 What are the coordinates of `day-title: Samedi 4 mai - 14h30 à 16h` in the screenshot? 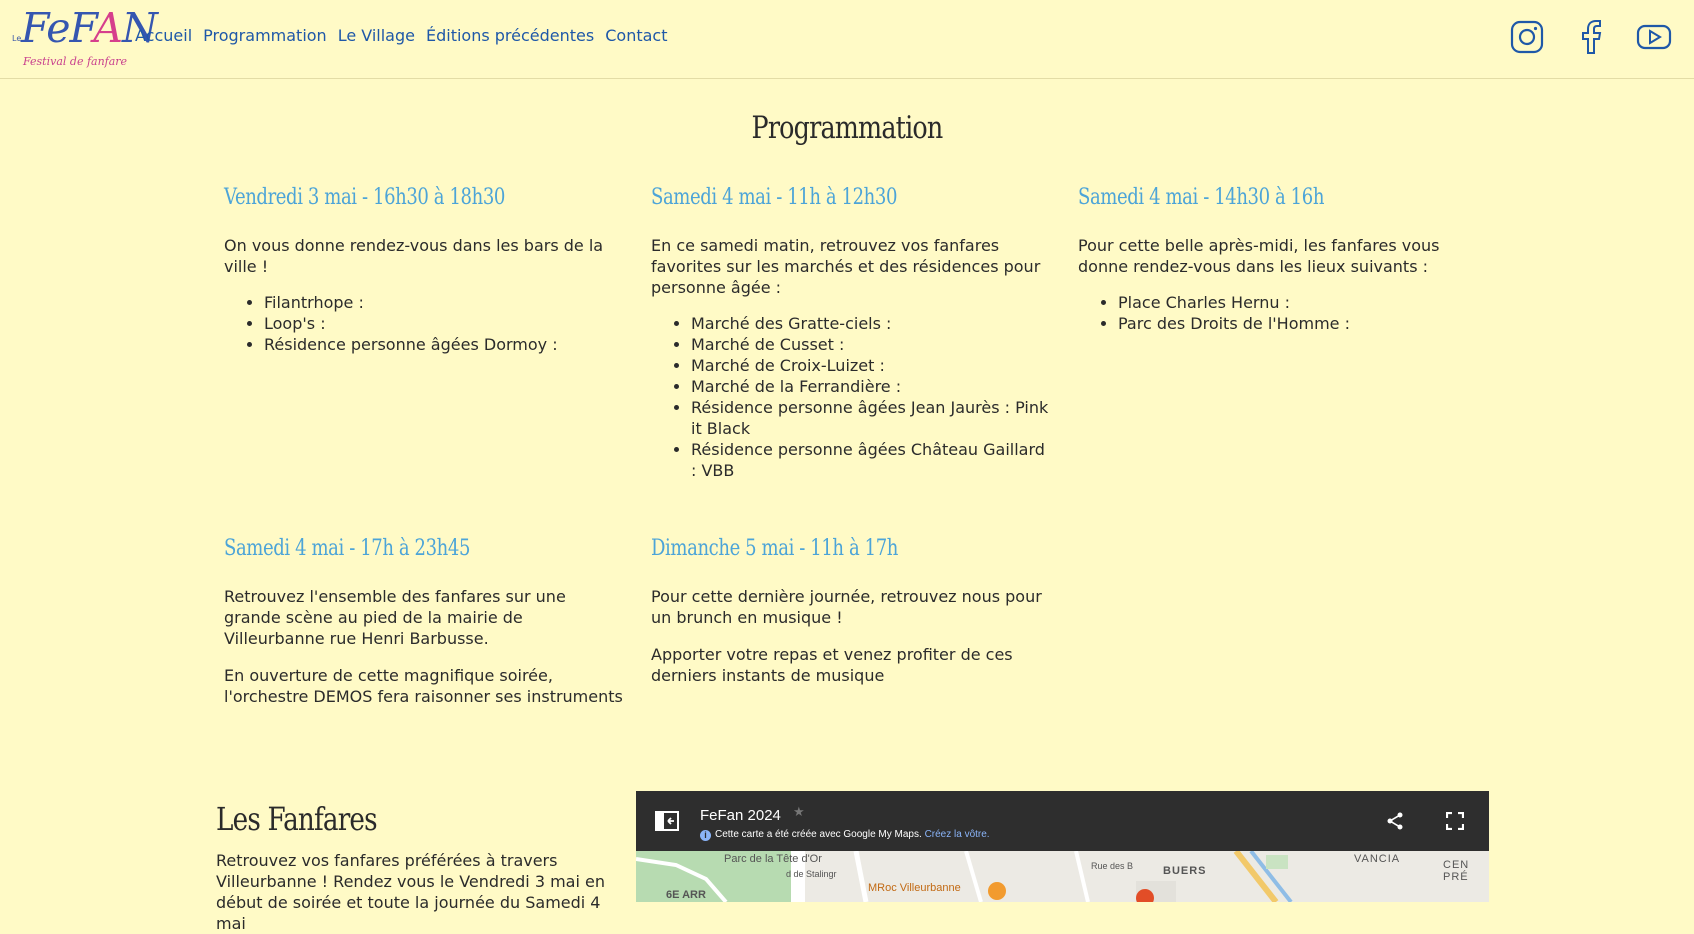 It's located at (1201, 197).